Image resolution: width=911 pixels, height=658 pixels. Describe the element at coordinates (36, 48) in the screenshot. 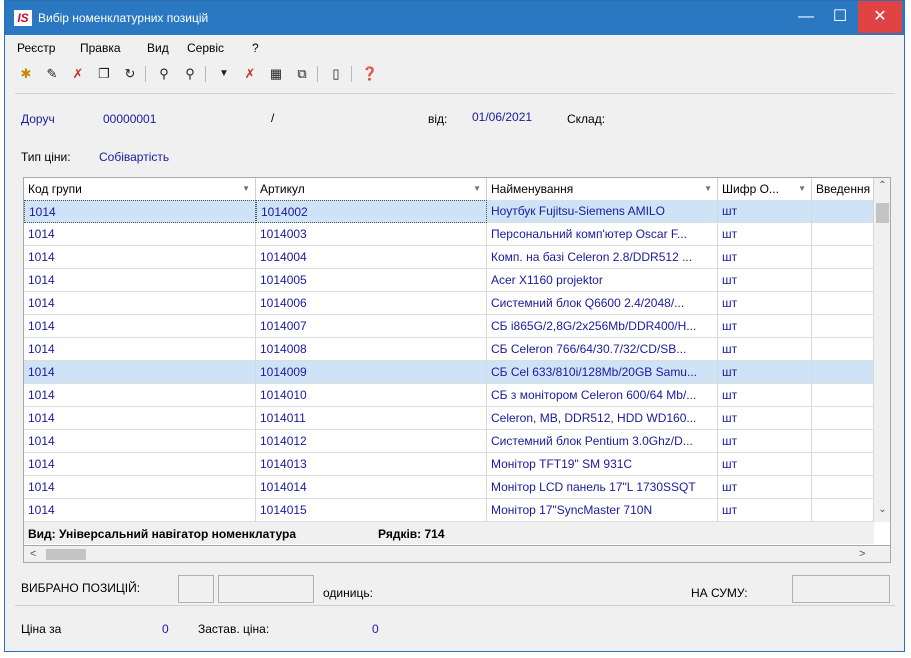

I see `menu-registry: Реєстр` at that location.